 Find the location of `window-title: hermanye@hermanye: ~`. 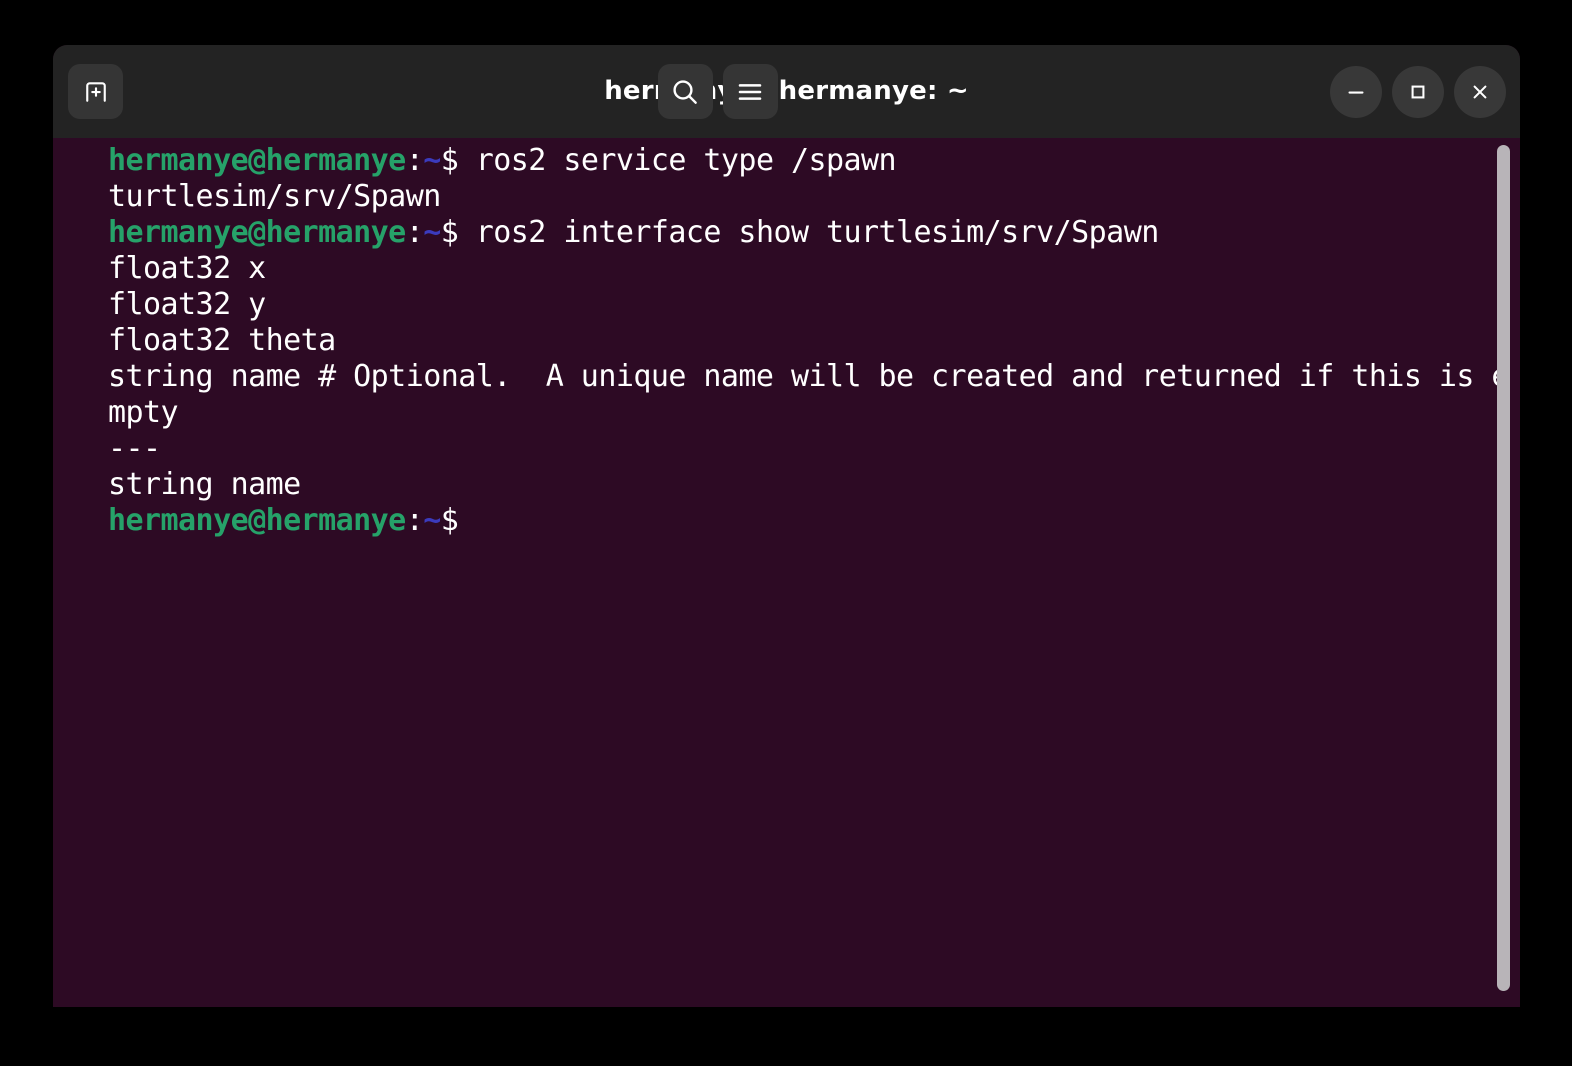

window-title: hermanye@hermanye: ~ is located at coordinates (786, 91).